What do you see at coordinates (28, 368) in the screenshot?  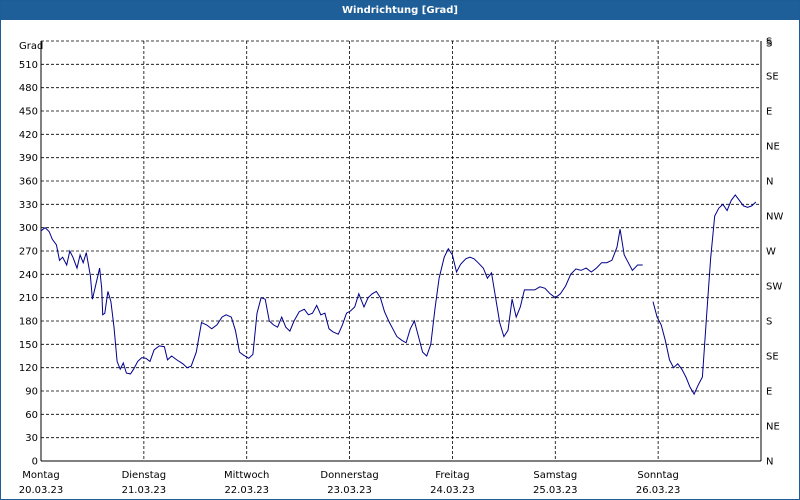 I see `y-tick-label: 120` at bounding box center [28, 368].